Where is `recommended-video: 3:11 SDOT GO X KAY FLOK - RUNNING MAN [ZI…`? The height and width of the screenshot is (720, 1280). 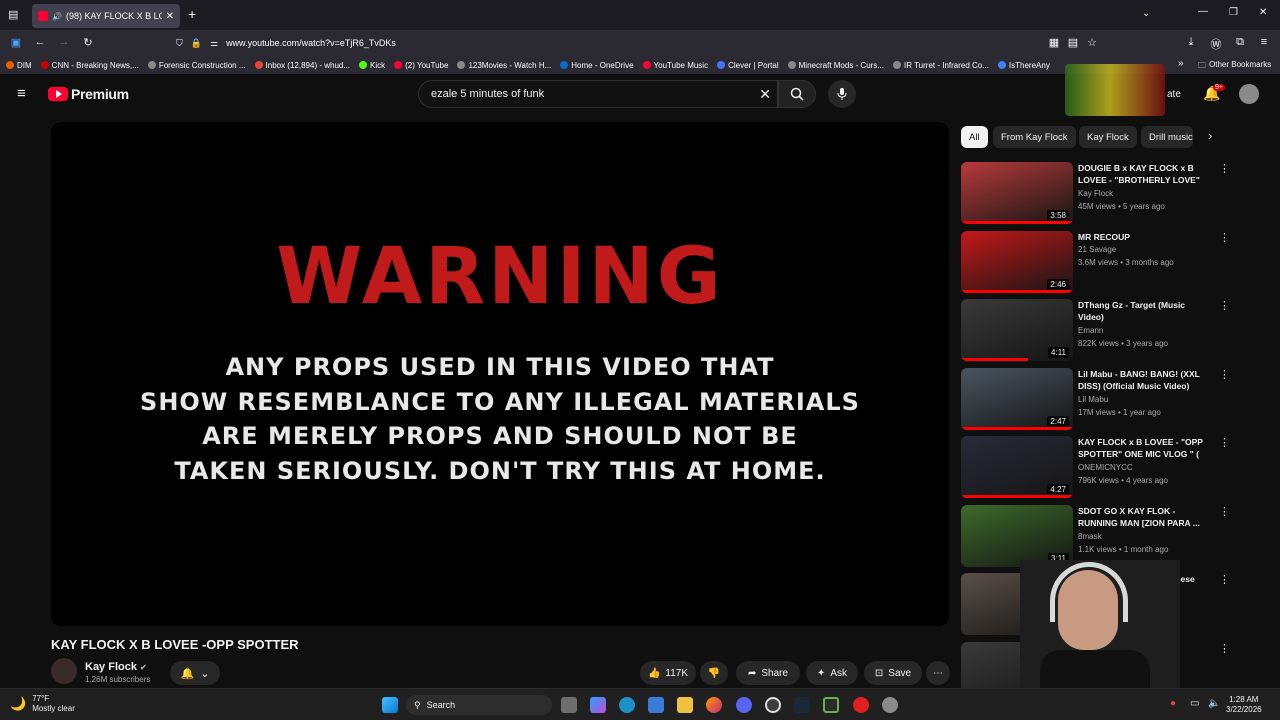 recommended-video: 3:11 SDOT GO X KAY FLOK - RUNNING MAN [ZI… is located at coordinates (1096, 535).